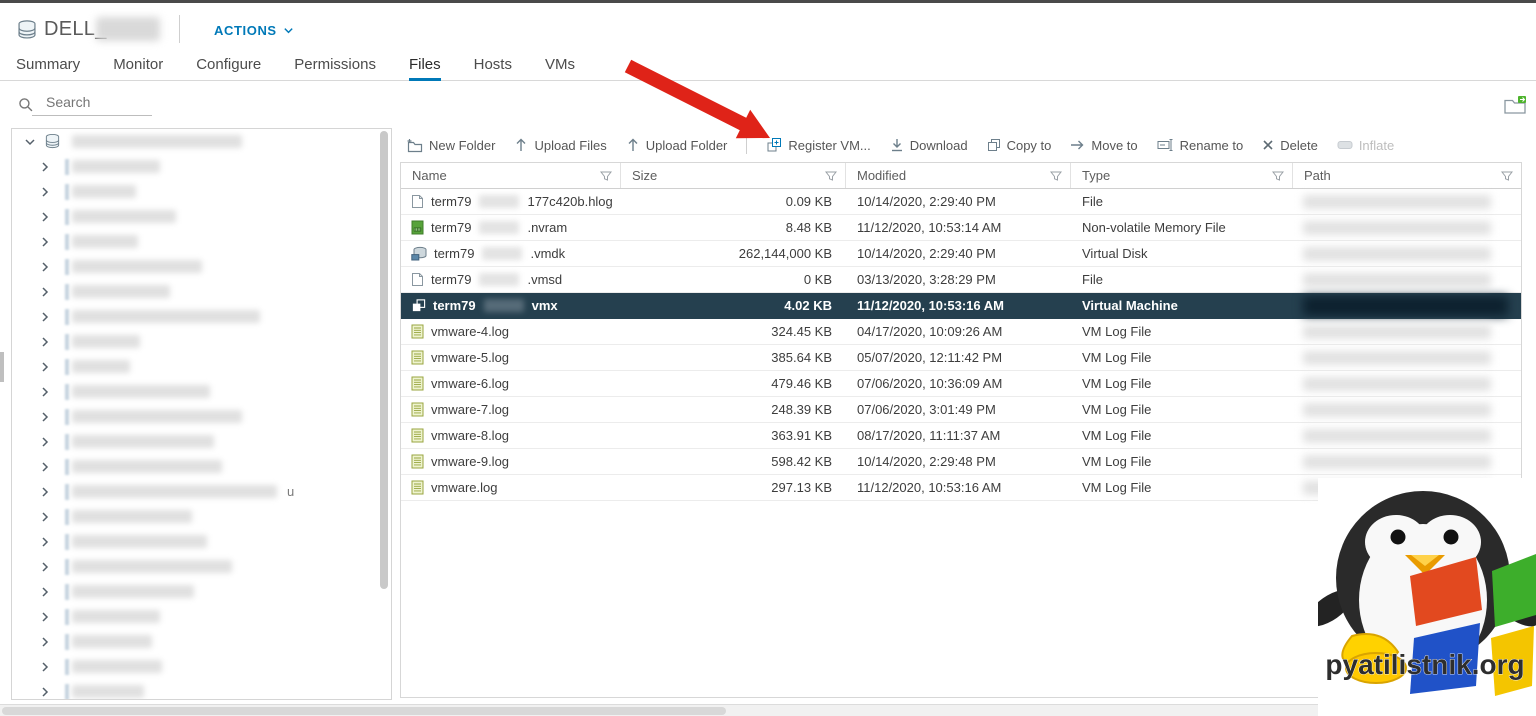 This screenshot has width=1536, height=716. Describe the element at coordinates (138, 66) in the screenshot. I see `tab-monitor: Monitor` at that location.